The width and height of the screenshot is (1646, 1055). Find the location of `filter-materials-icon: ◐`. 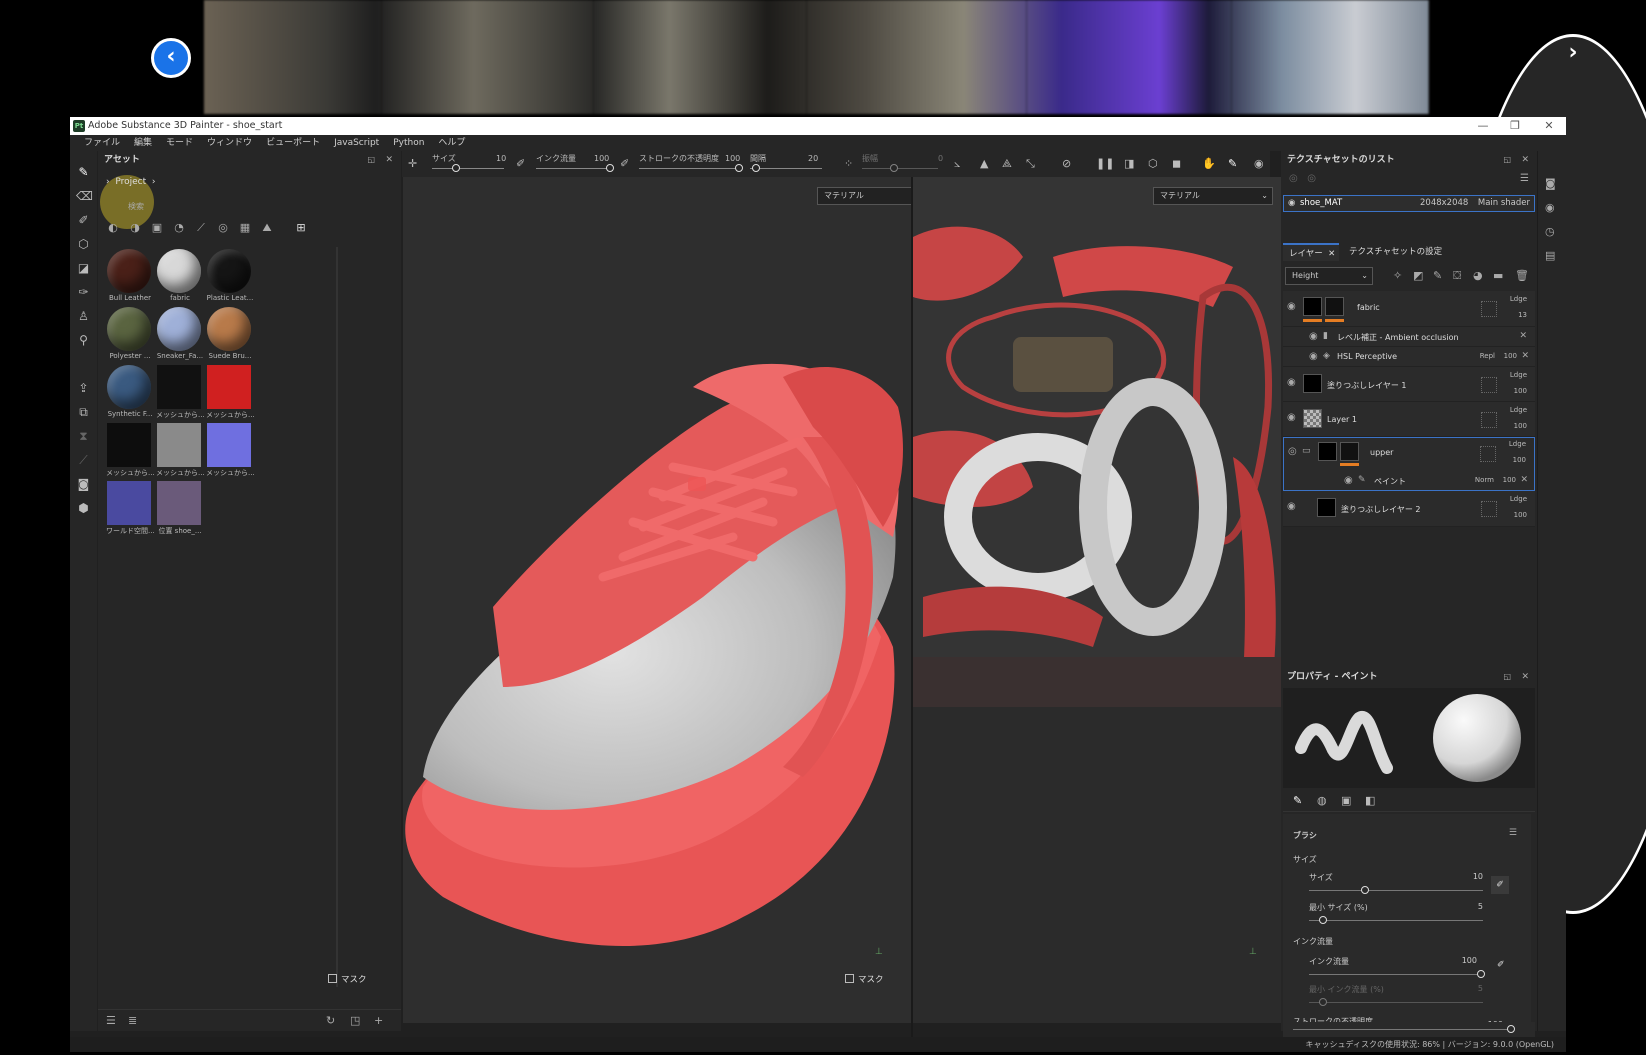

filter-materials-icon: ◐ is located at coordinates (113, 228).